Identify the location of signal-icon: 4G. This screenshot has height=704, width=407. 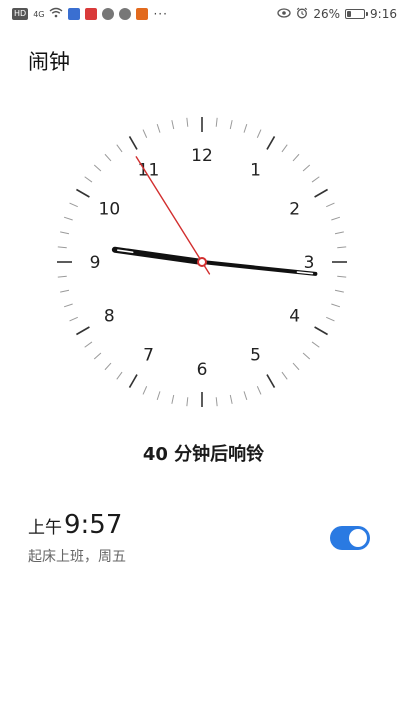
(39, 14).